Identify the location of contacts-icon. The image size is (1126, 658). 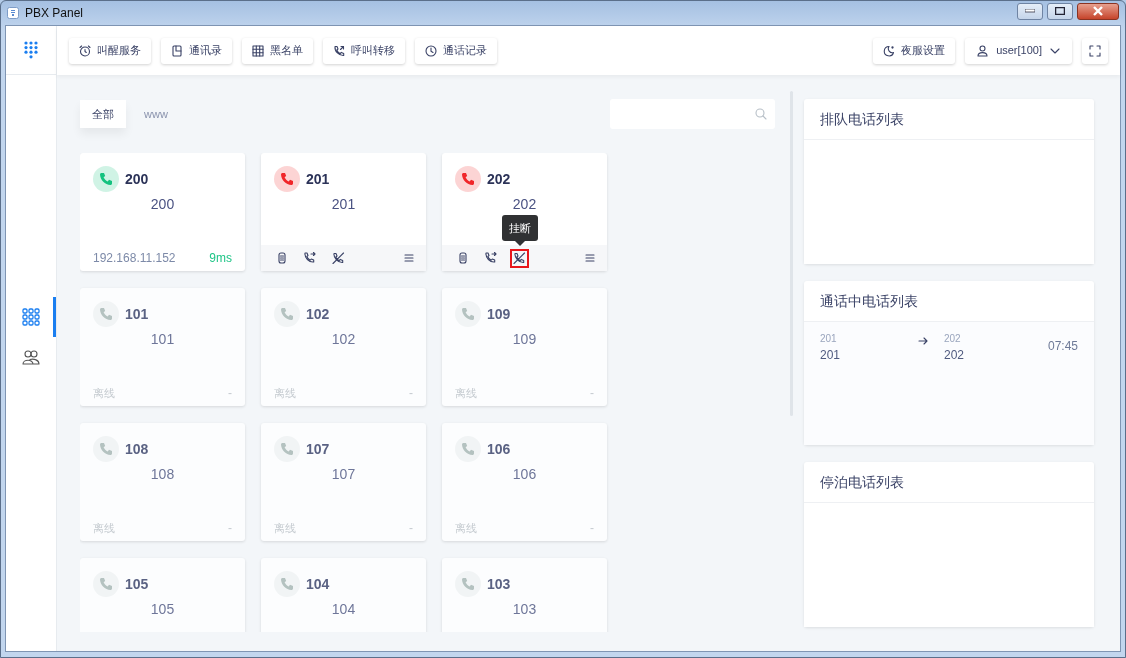
(31, 357).